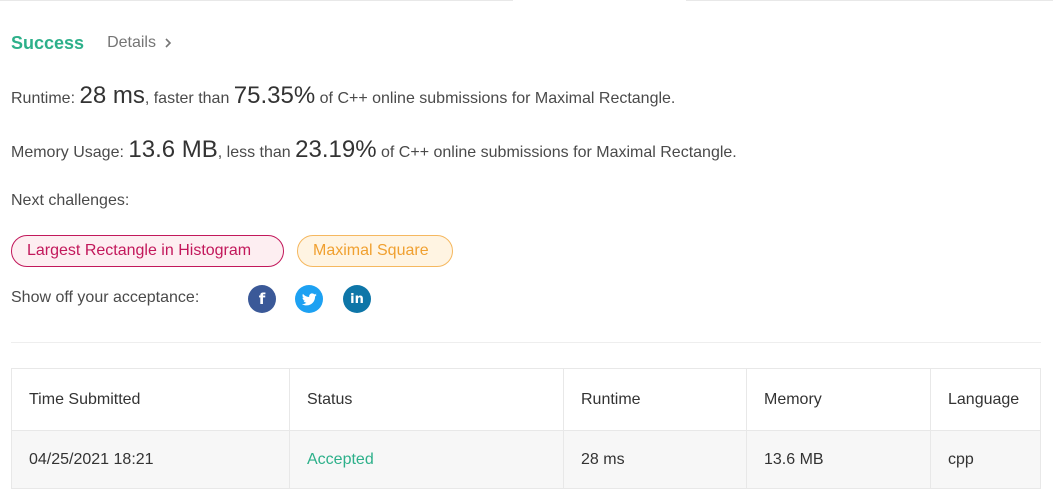 The width and height of the screenshot is (1053, 496). What do you see at coordinates (48, 42) in the screenshot?
I see `result-status: Success` at bounding box center [48, 42].